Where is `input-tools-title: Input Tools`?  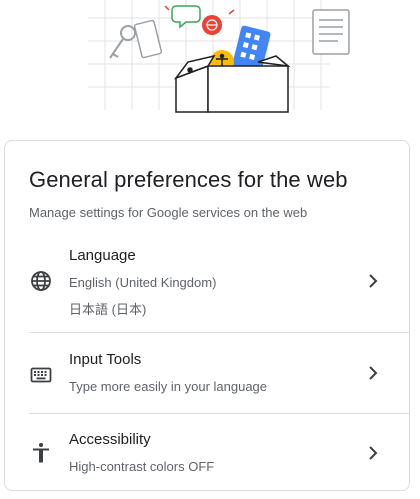 input-tools-title: Input Tools is located at coordinates (105, 359).